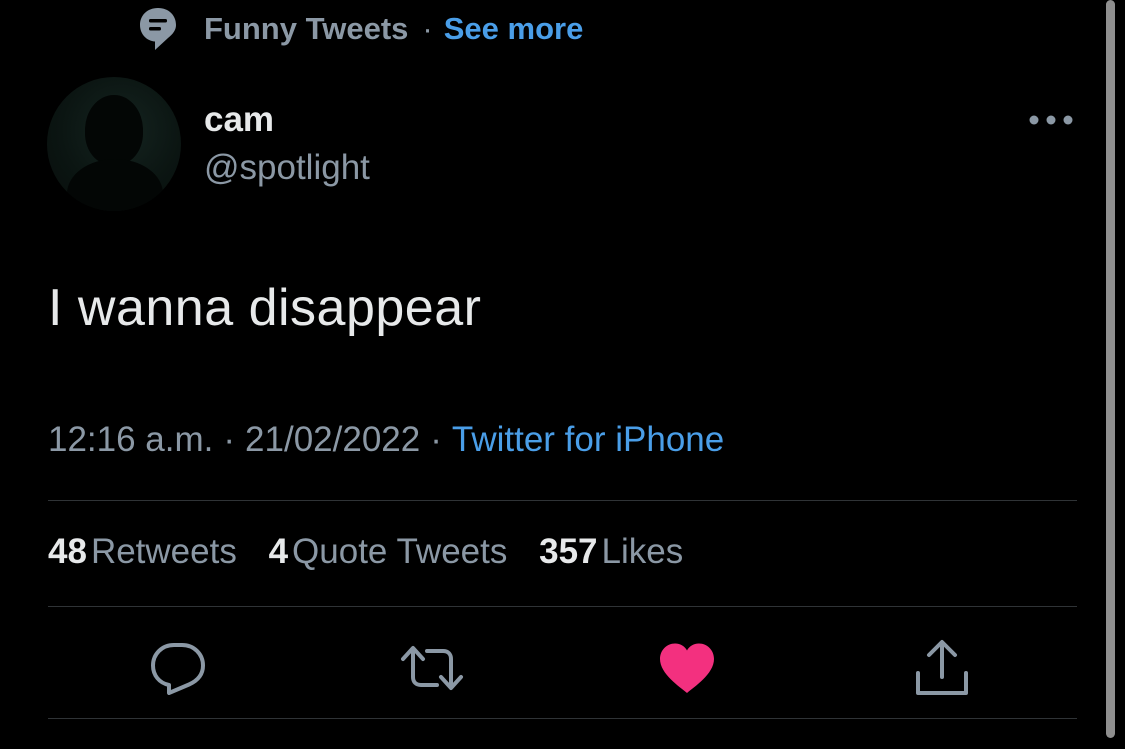 The height and width of the screenshot is (749, 1125). What do you see at coordinates (1110, 369) in the screenshot?
I see `scrollbar` at bounding box center [1110, 369].